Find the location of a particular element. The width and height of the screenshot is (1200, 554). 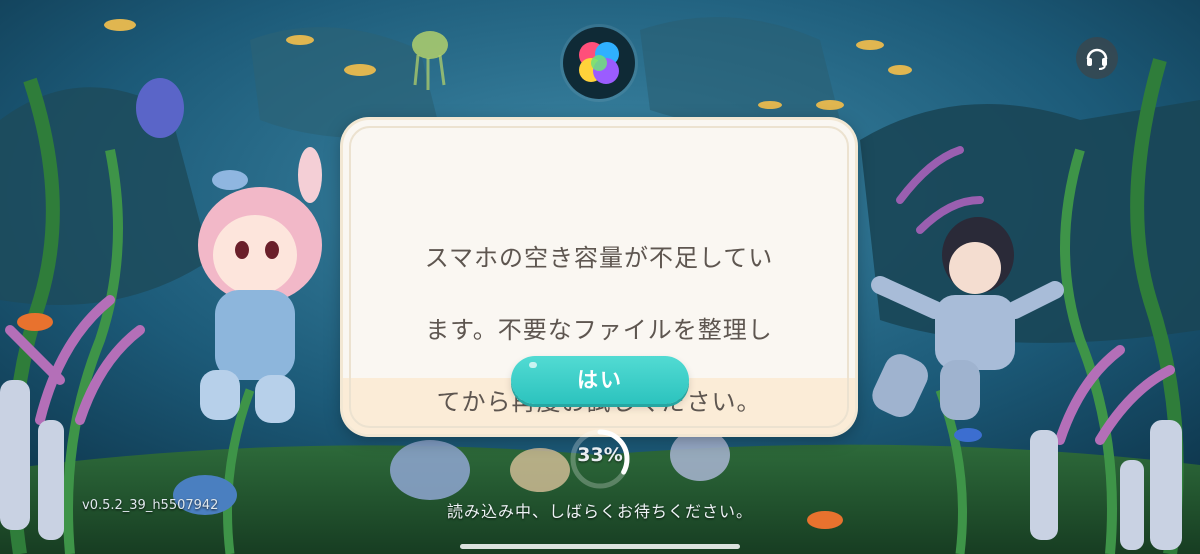

headset-help-icon is located at coordinates (1097, 58).